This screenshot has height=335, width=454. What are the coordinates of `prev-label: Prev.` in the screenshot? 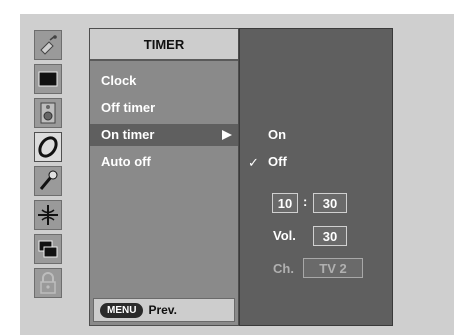 It's located at (162, 310).